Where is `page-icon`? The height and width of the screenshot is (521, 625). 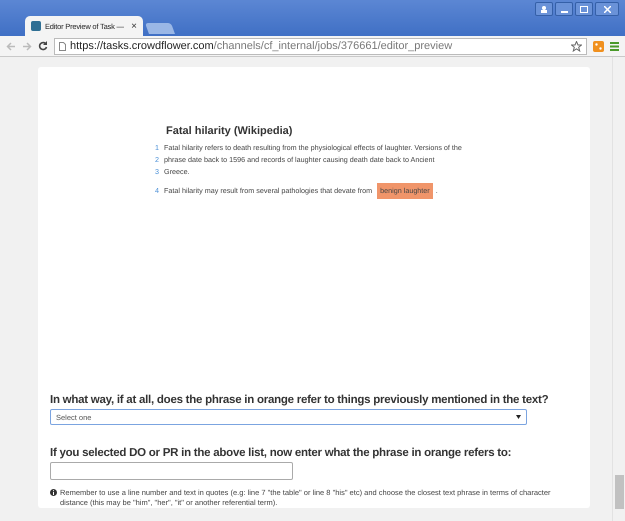
page-icon is located at coordinates (62, 46).